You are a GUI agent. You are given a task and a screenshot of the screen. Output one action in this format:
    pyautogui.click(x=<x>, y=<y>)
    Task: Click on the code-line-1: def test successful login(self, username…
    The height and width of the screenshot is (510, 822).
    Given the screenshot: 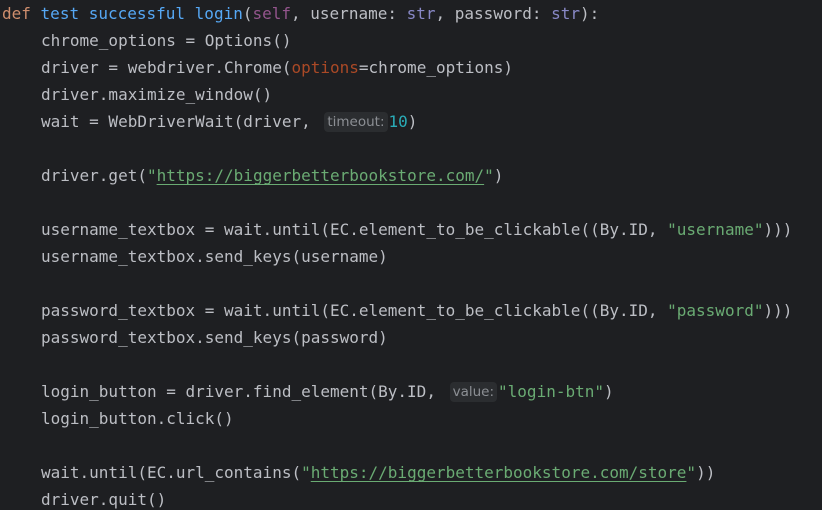 What is the action you would take?
    pyautogui.click(x=300, y=13)
    